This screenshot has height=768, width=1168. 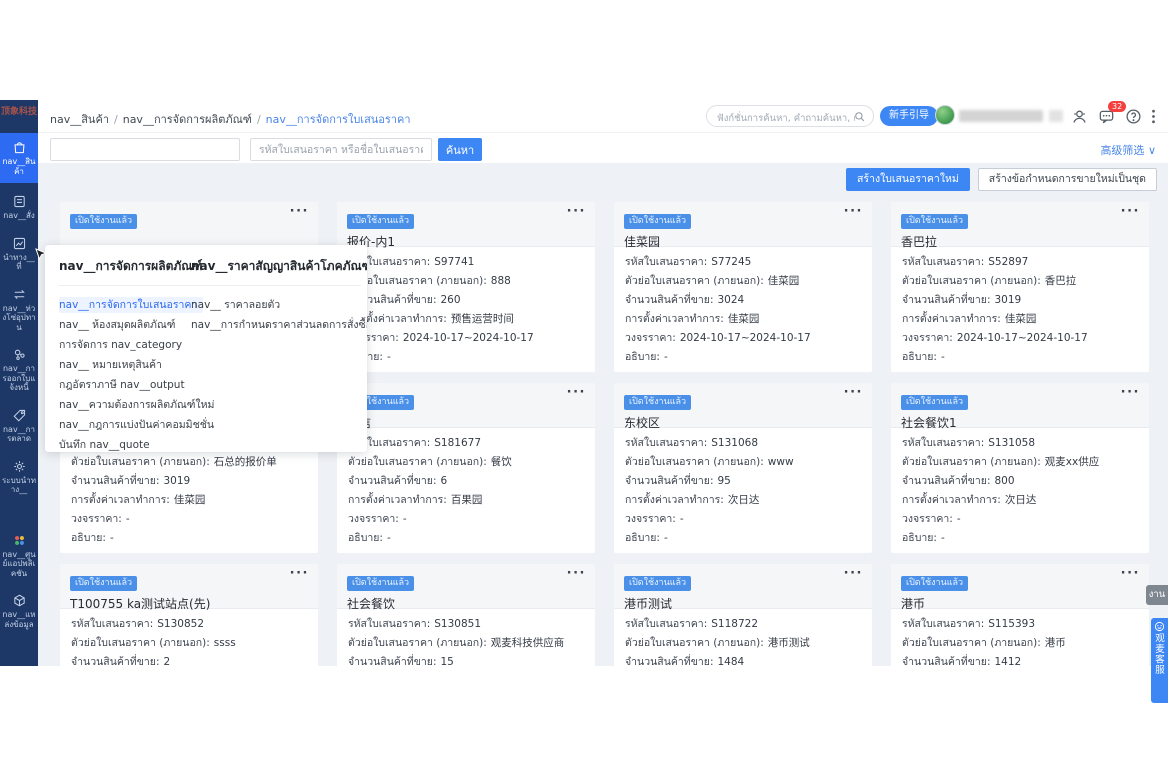 What do you see at coordinates (19, 415) in the screenshot?
I see `tag-icon` at bounding box center [19, 415].